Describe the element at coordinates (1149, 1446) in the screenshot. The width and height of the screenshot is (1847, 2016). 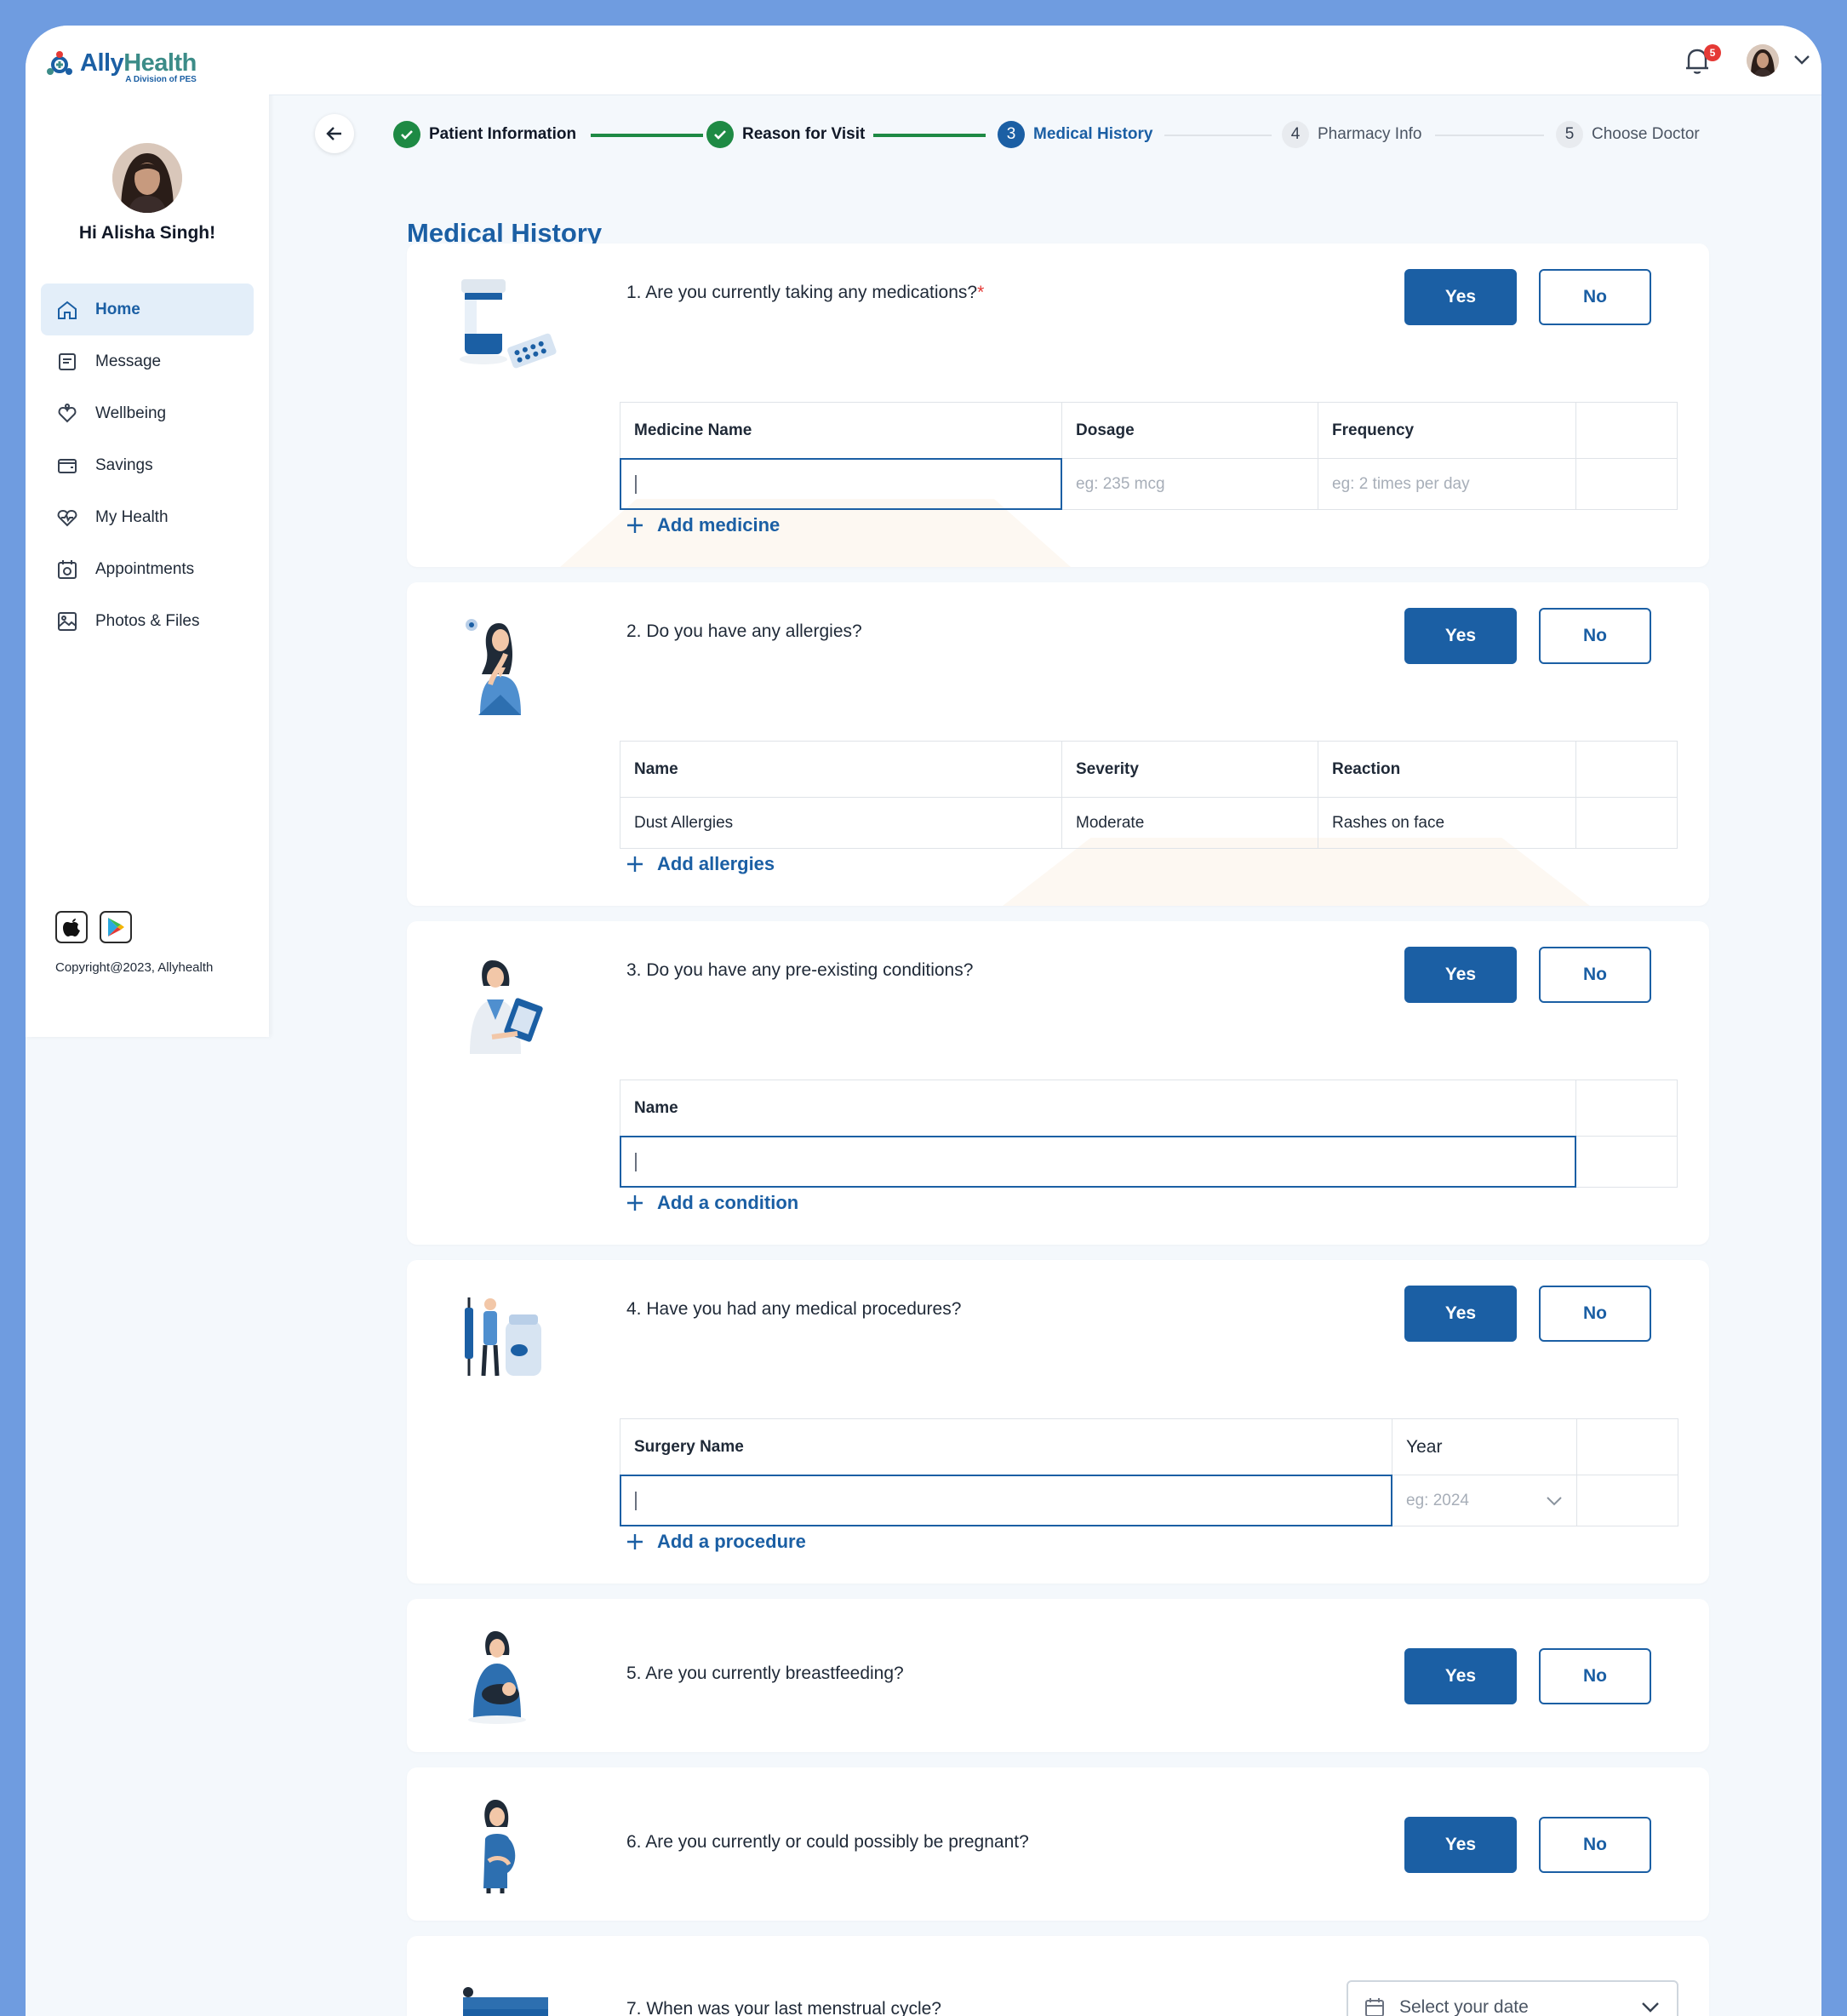
I see `table-header-row: Surgery Name Year` at that location.